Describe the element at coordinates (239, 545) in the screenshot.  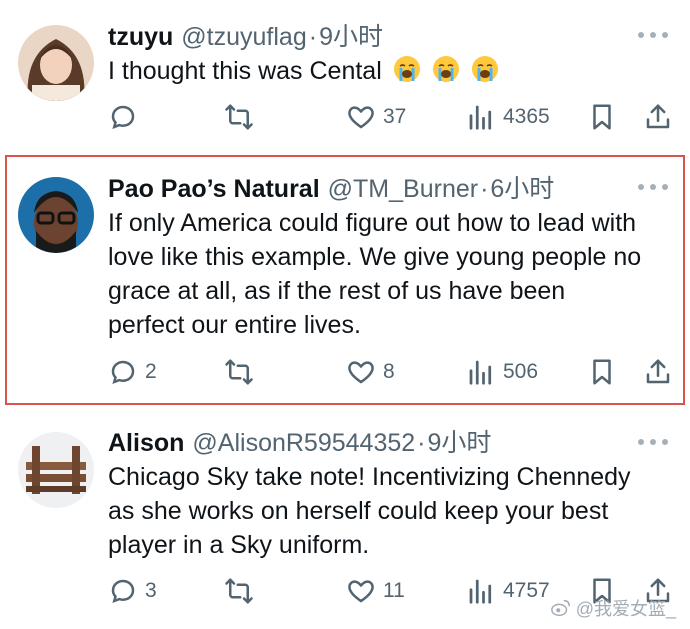
I see `tweet-text-line: player in a Sky uniform.` at that location.